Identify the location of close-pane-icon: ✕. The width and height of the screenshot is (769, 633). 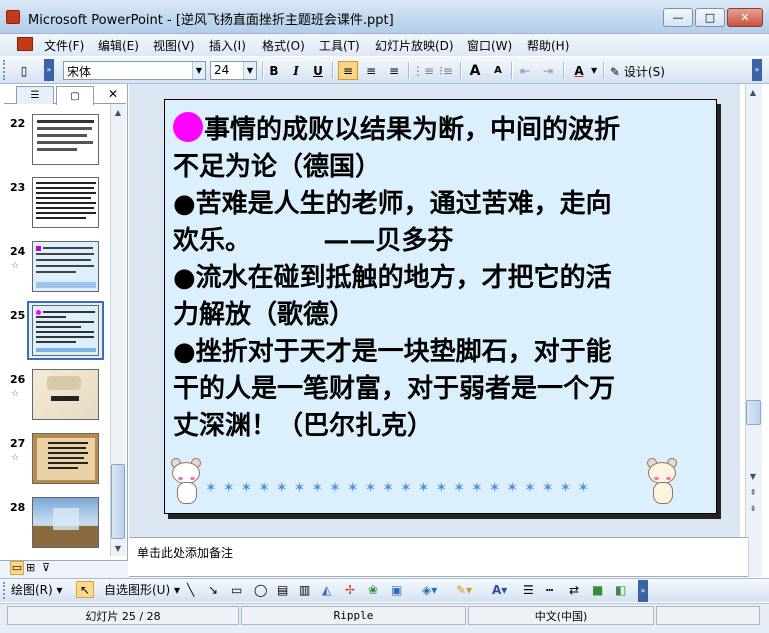
(113, 94).